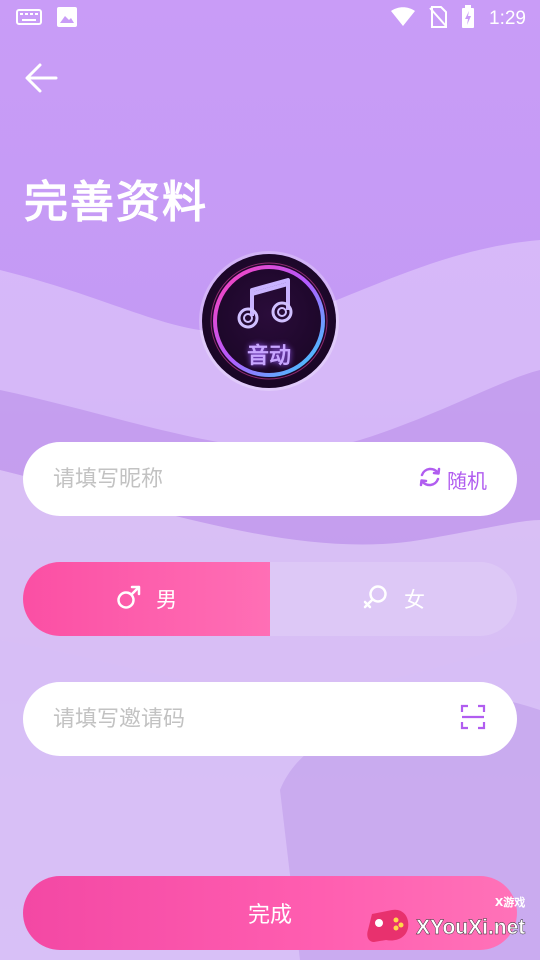  What do you see at coordinates (235, 479) in the screenshot?
I see `nickname-input` at bounding box center [235, 479].